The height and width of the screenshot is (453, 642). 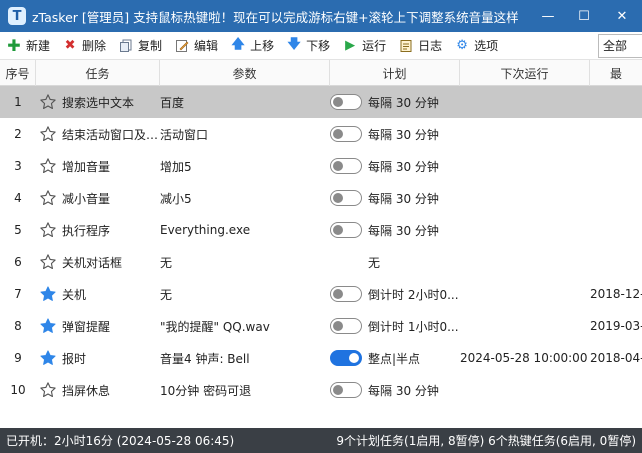 What do you see at coordinates (524, 358) in the screenshot?
I see `row-next-run: 2024-05-28 10:00:00` at bounding box center [524, 358].